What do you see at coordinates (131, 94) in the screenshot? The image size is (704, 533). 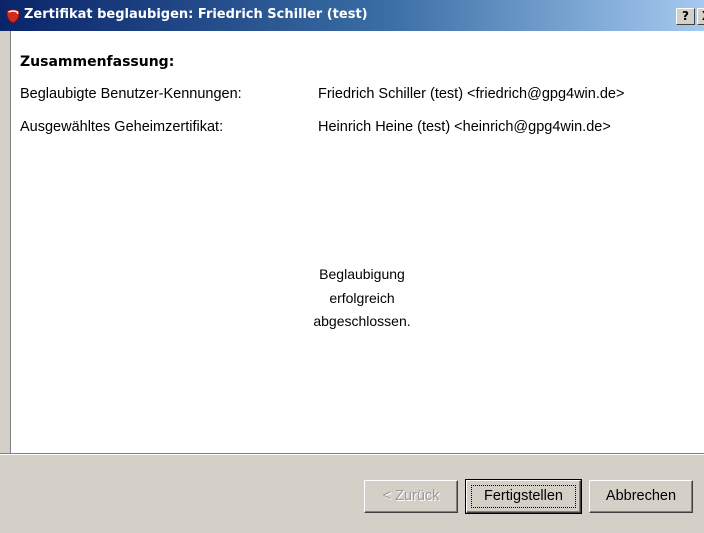 I see `certified-user-ids-label: Beglaubigte Benutzer-Kennungen:` at bounding box center [131, 94].